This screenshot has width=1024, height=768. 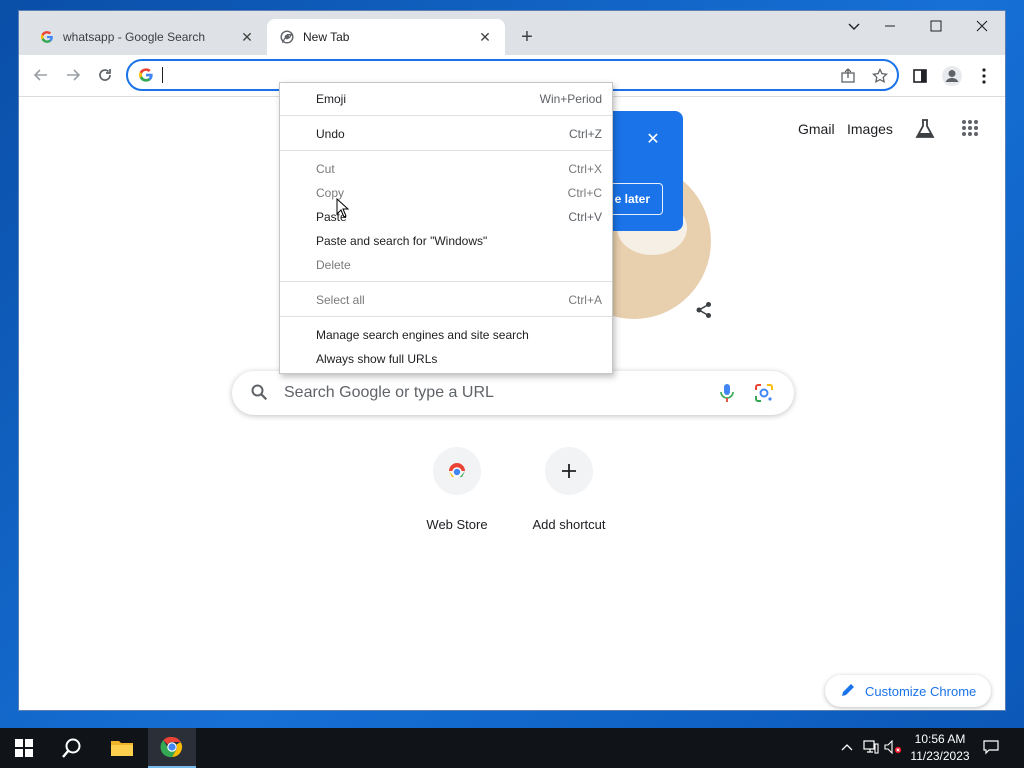 I want to click on side-panel-icon, so click(x=920, y=76).